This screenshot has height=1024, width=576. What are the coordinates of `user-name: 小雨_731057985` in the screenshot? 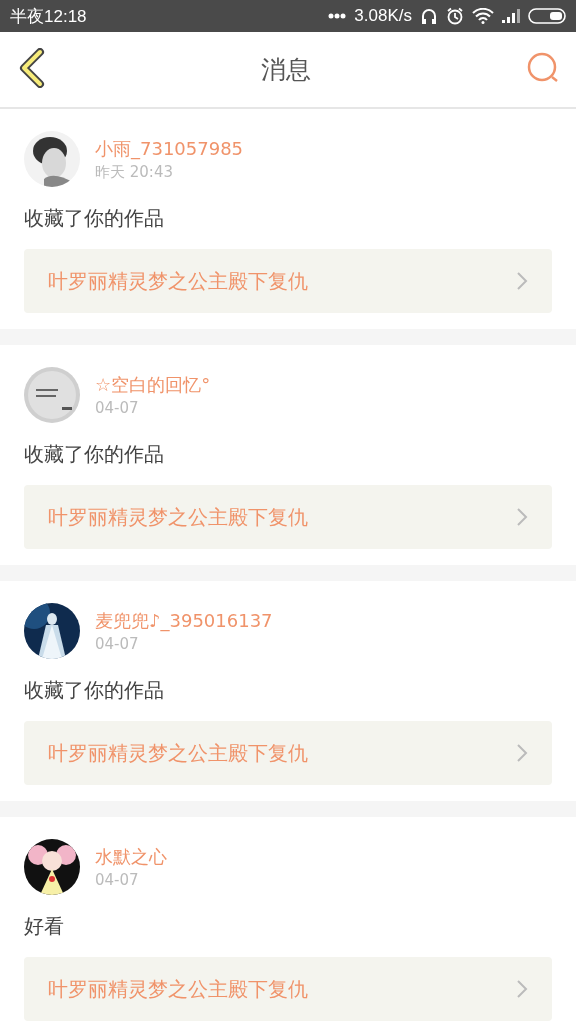 It's located at (169, 148).